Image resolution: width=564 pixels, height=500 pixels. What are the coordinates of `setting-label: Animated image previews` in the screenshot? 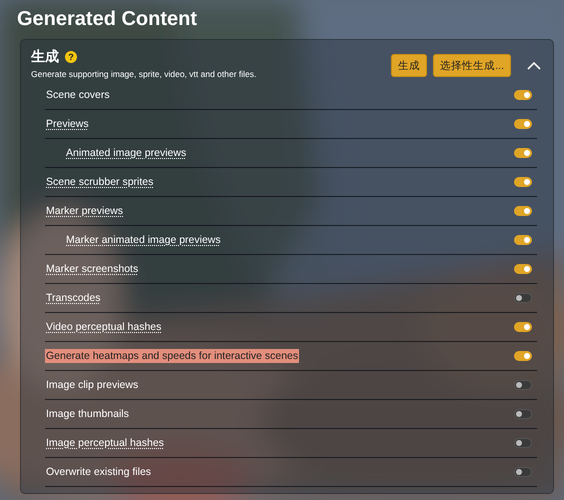 It's located at (126, 153).